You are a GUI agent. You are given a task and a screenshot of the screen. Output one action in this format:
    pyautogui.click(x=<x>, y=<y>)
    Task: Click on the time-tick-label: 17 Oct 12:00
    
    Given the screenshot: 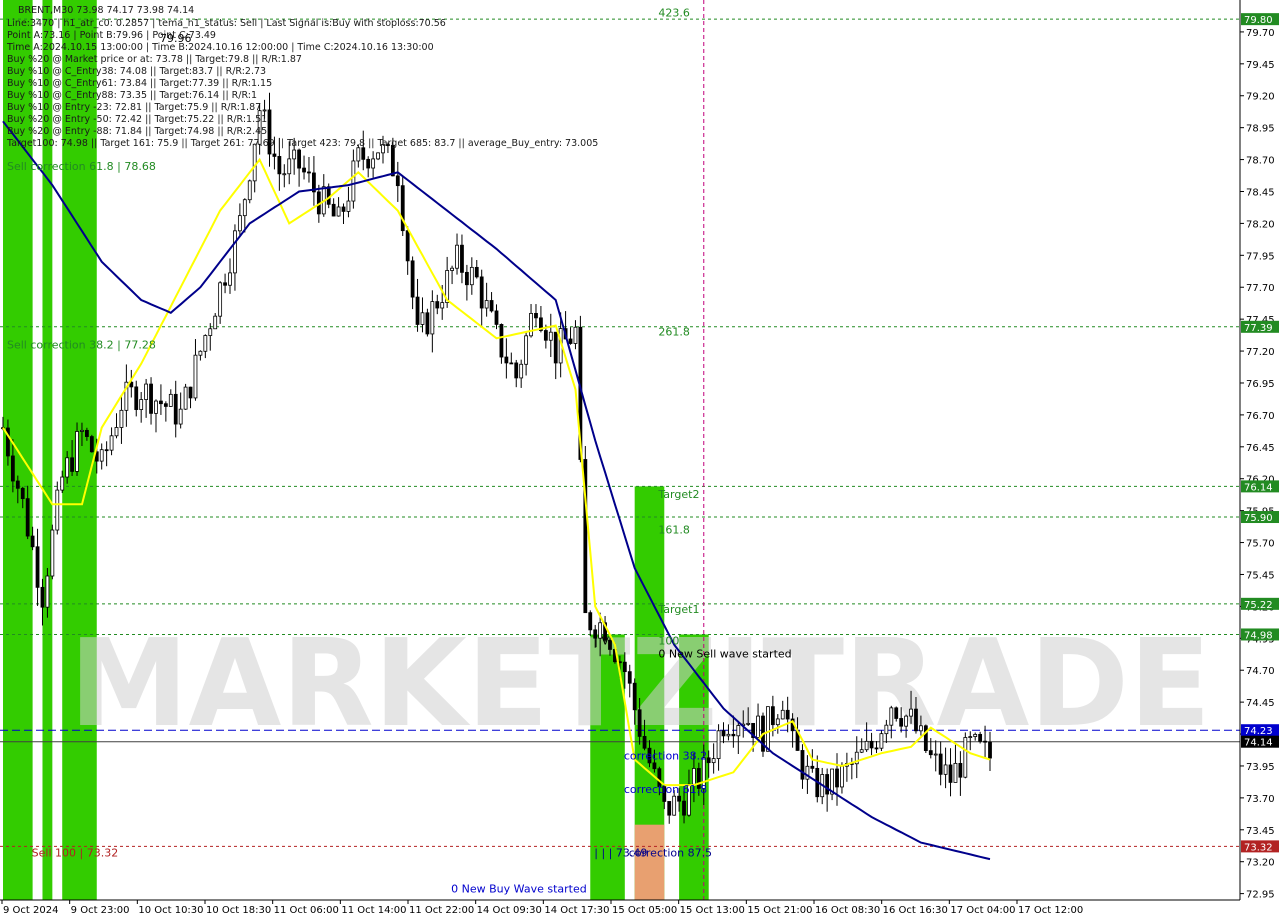 What is the action you would take?
    pyautogui.click(x=1050, y=910)
    